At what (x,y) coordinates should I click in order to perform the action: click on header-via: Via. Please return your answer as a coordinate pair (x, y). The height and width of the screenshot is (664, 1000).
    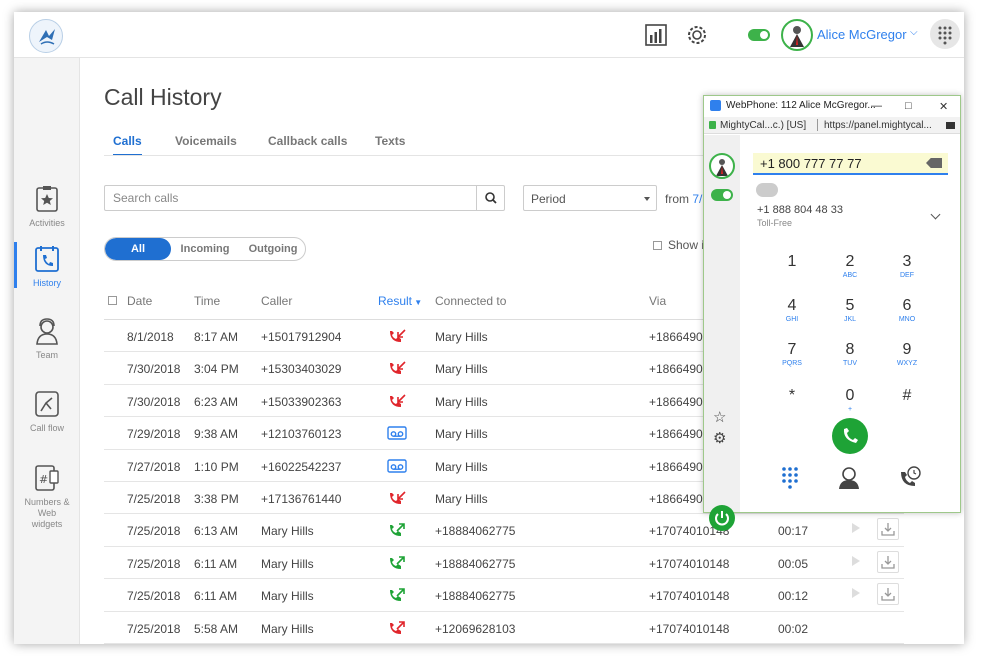
    Looking at the image, I should click on (657, 301).